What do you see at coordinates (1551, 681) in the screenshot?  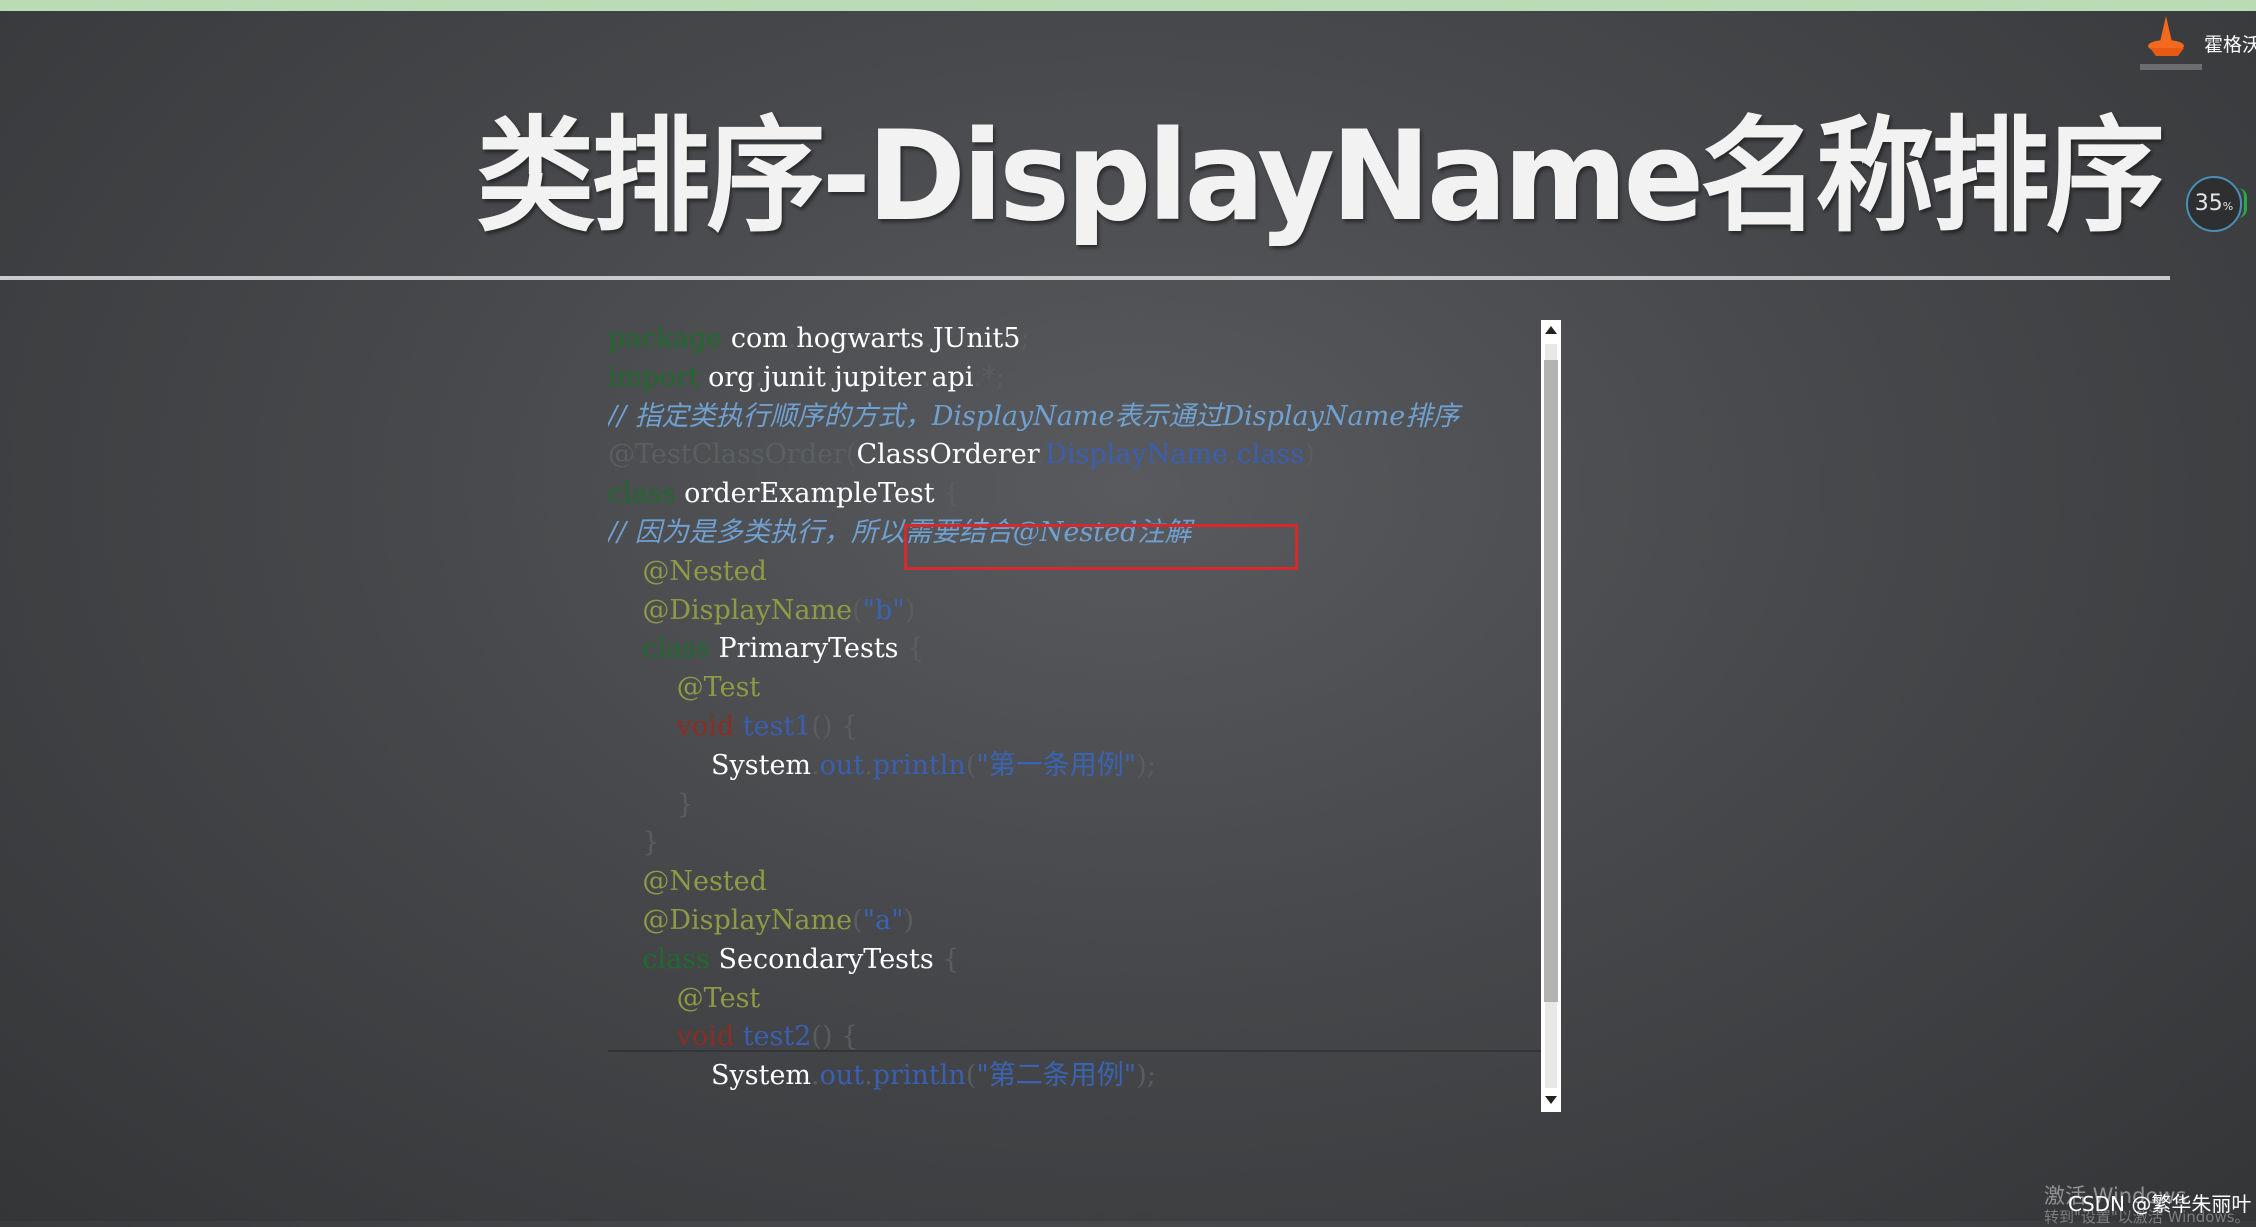 I see `scroll-thumb` at bounding box center [1551, 681].